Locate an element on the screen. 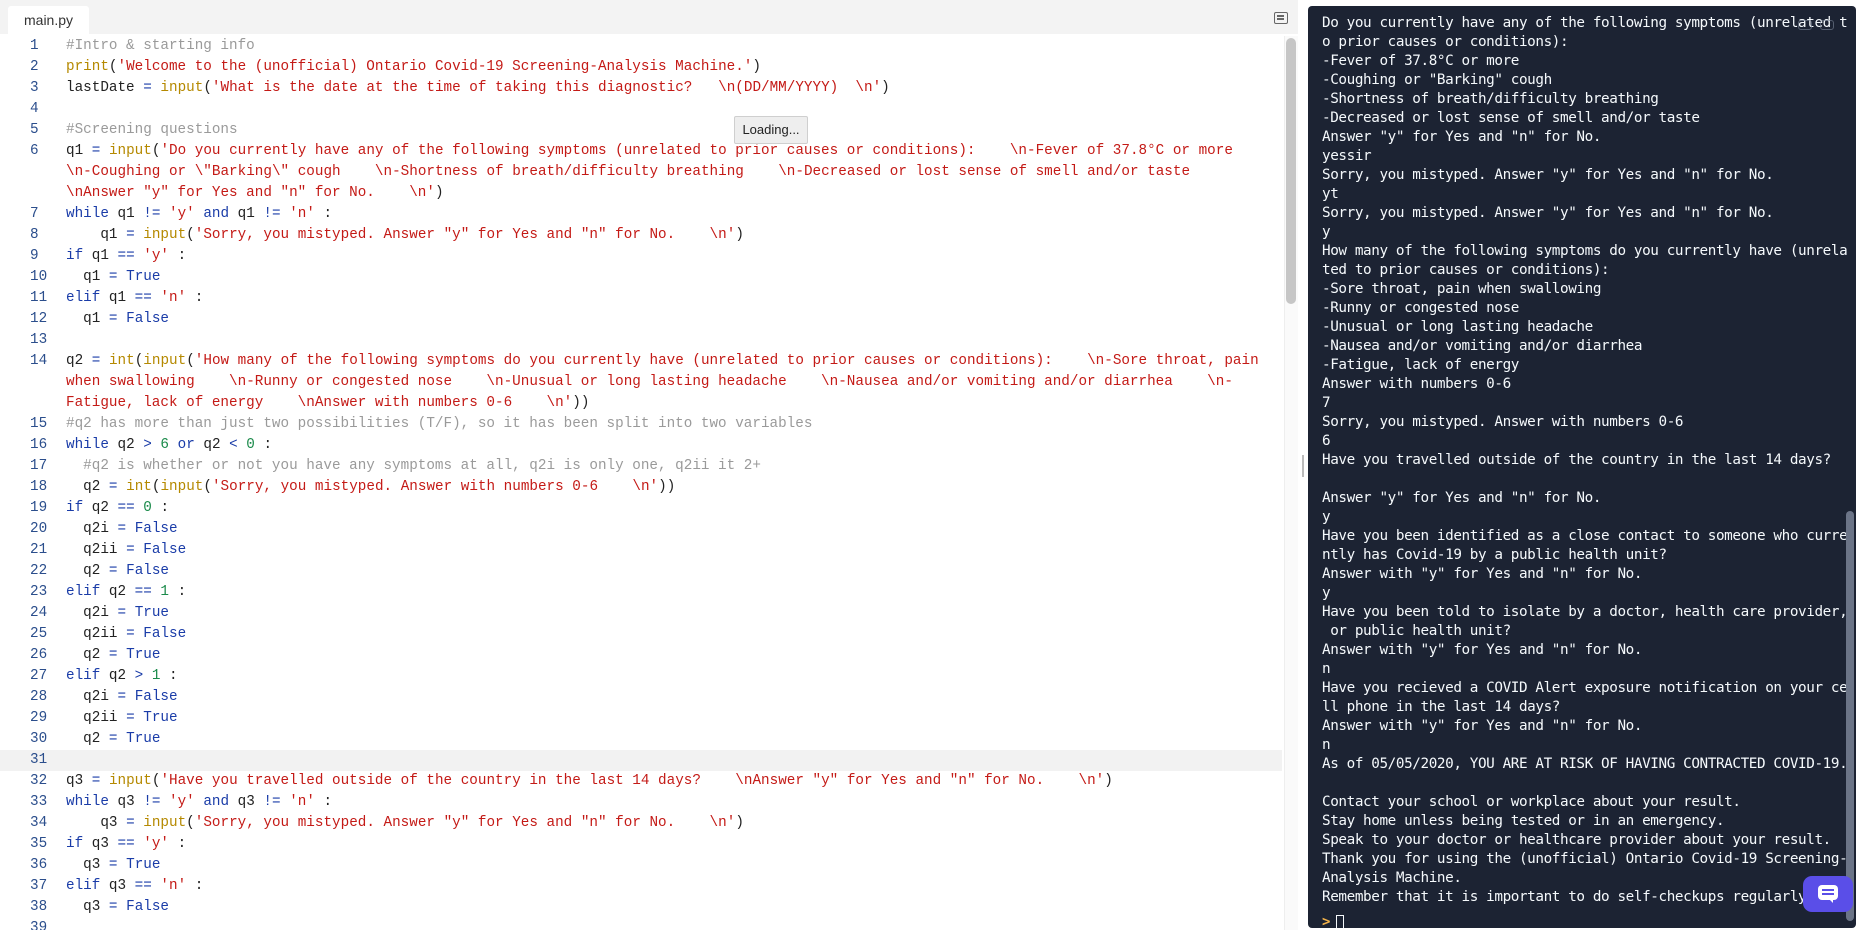 The height and width of the screenshot is (930, 1861). code-line: 20 q2i = False is located at coordinates (641, 529).